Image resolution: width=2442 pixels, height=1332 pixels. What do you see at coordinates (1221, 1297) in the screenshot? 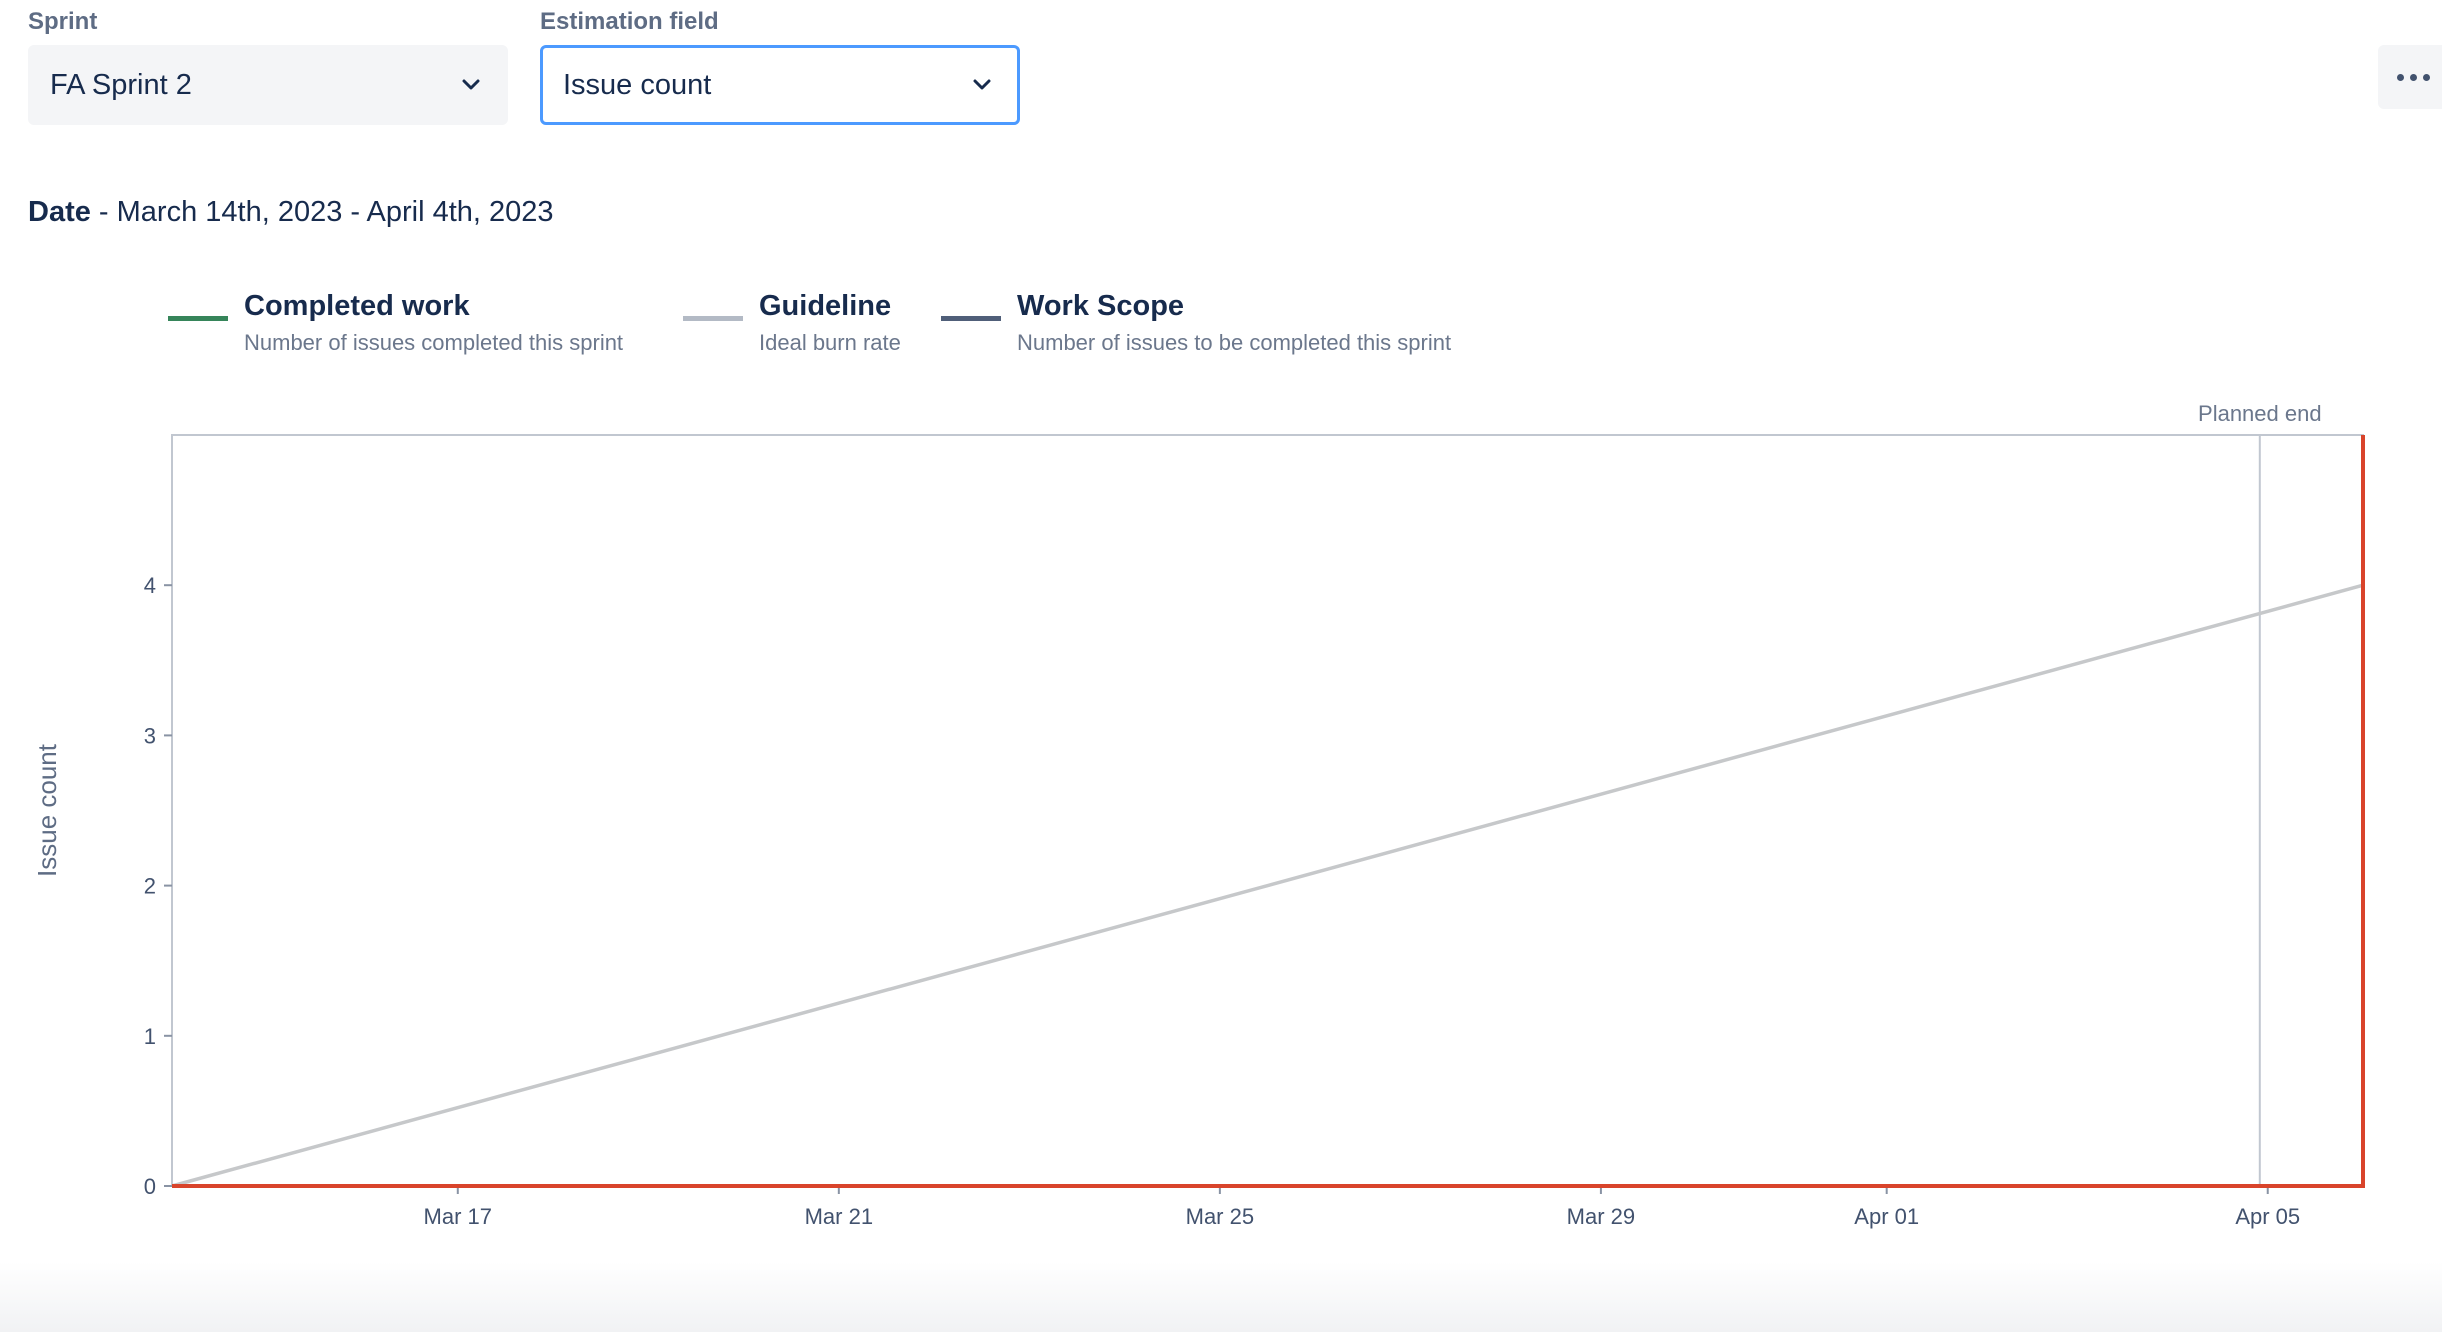
I see `bottom-fade` at bounding box center [1221, 1297].